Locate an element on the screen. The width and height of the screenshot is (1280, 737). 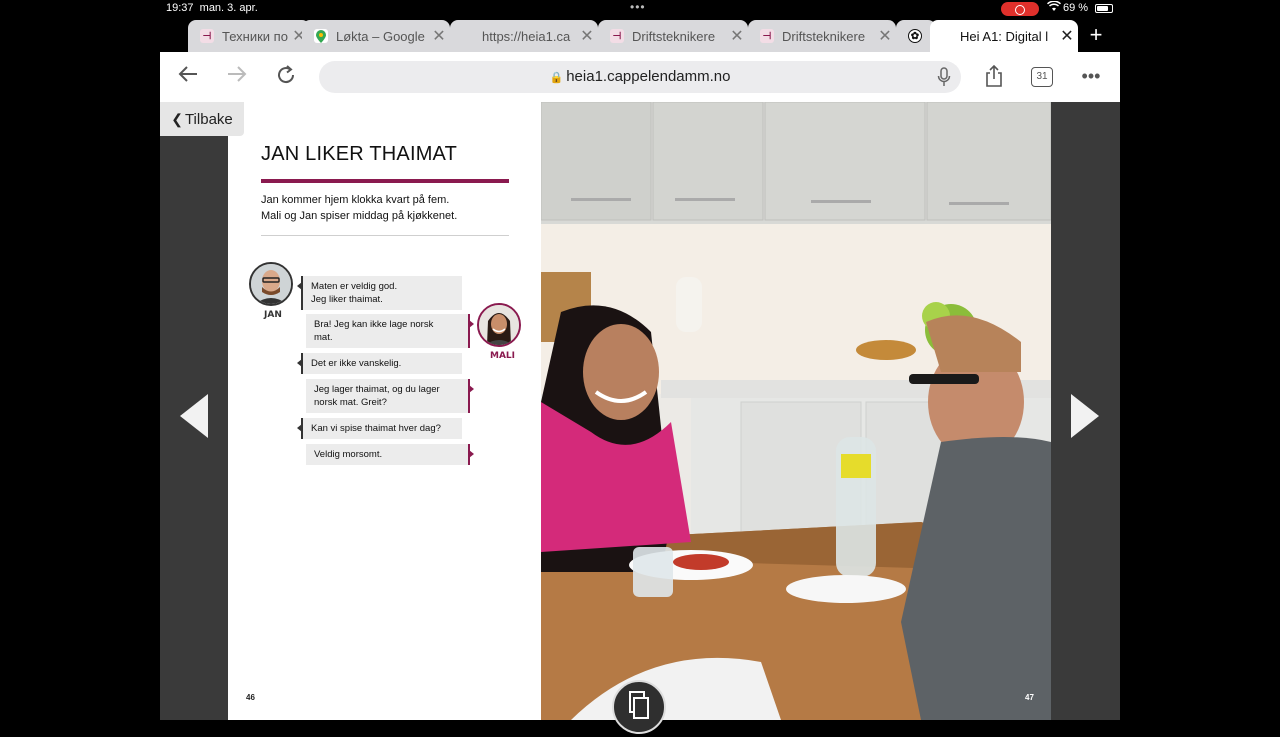
tab-active: Hei A1: Digital l ✕ is located at coordinates (1004, 36).